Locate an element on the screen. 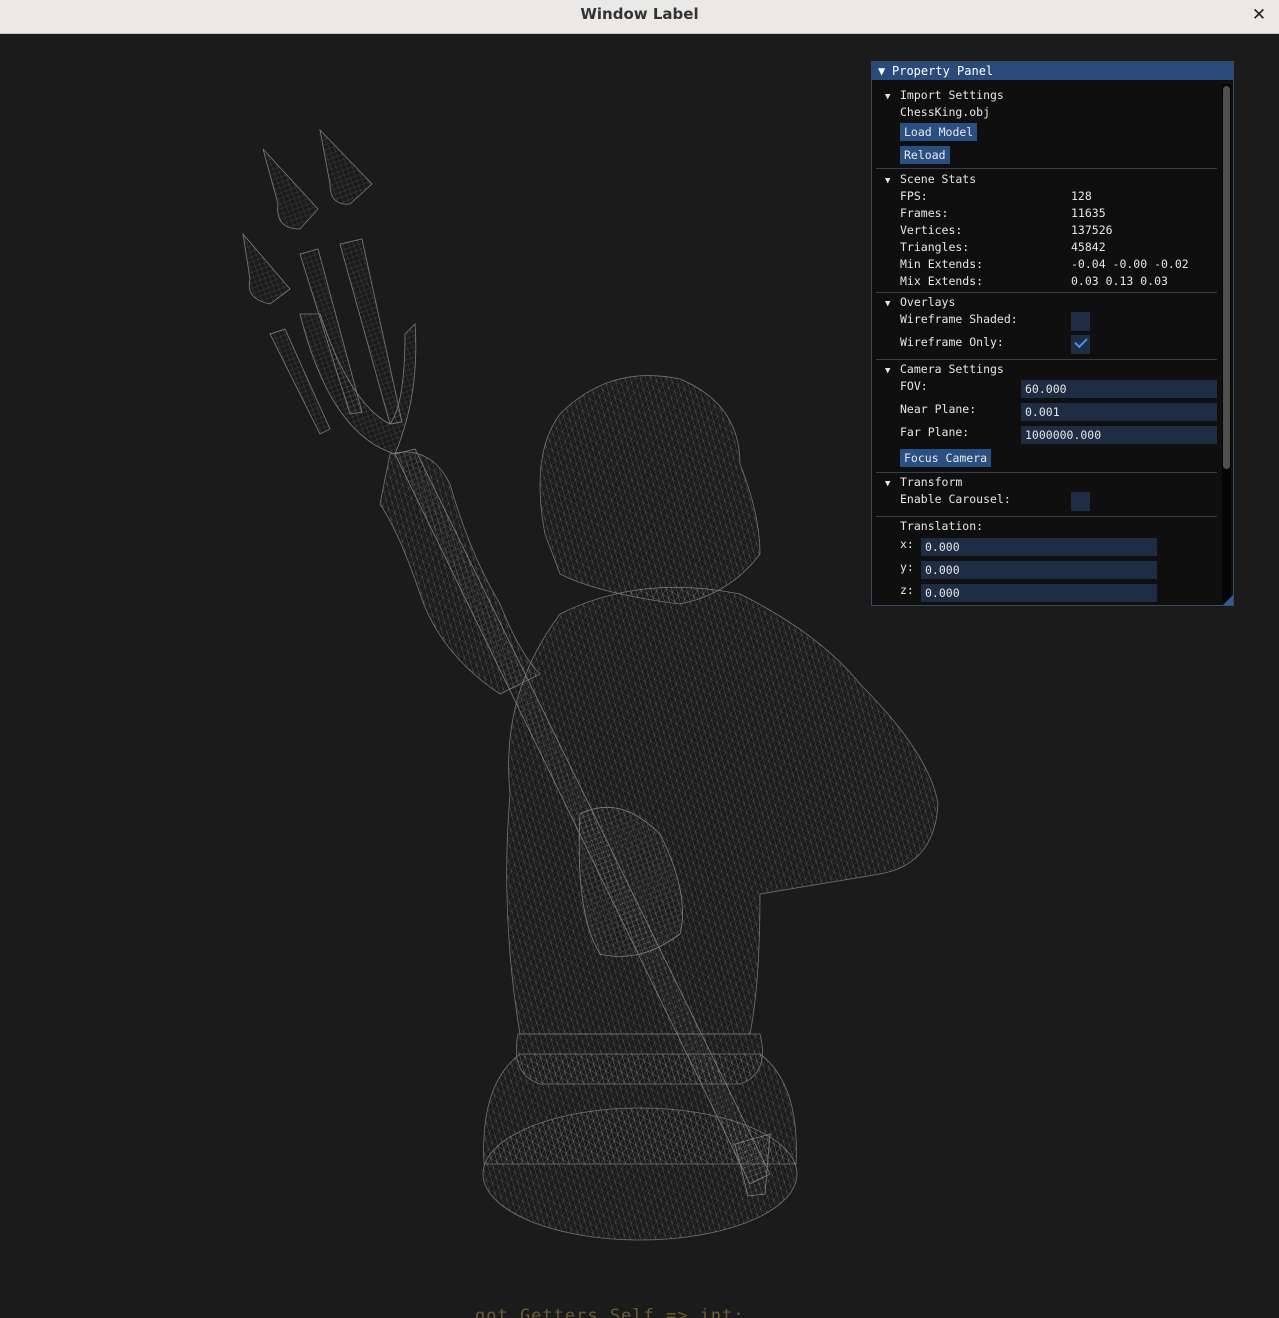 This screenshot has width=1279, height=1318. section-import-settings: ▼ Import Settings is located at coordinates (944, 95).